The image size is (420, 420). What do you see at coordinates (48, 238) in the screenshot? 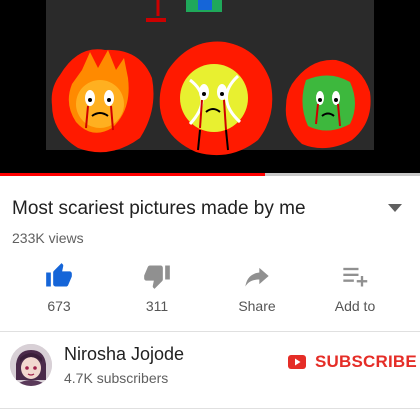
I see `view-count: 233K views` at bounding box center [48, 238].